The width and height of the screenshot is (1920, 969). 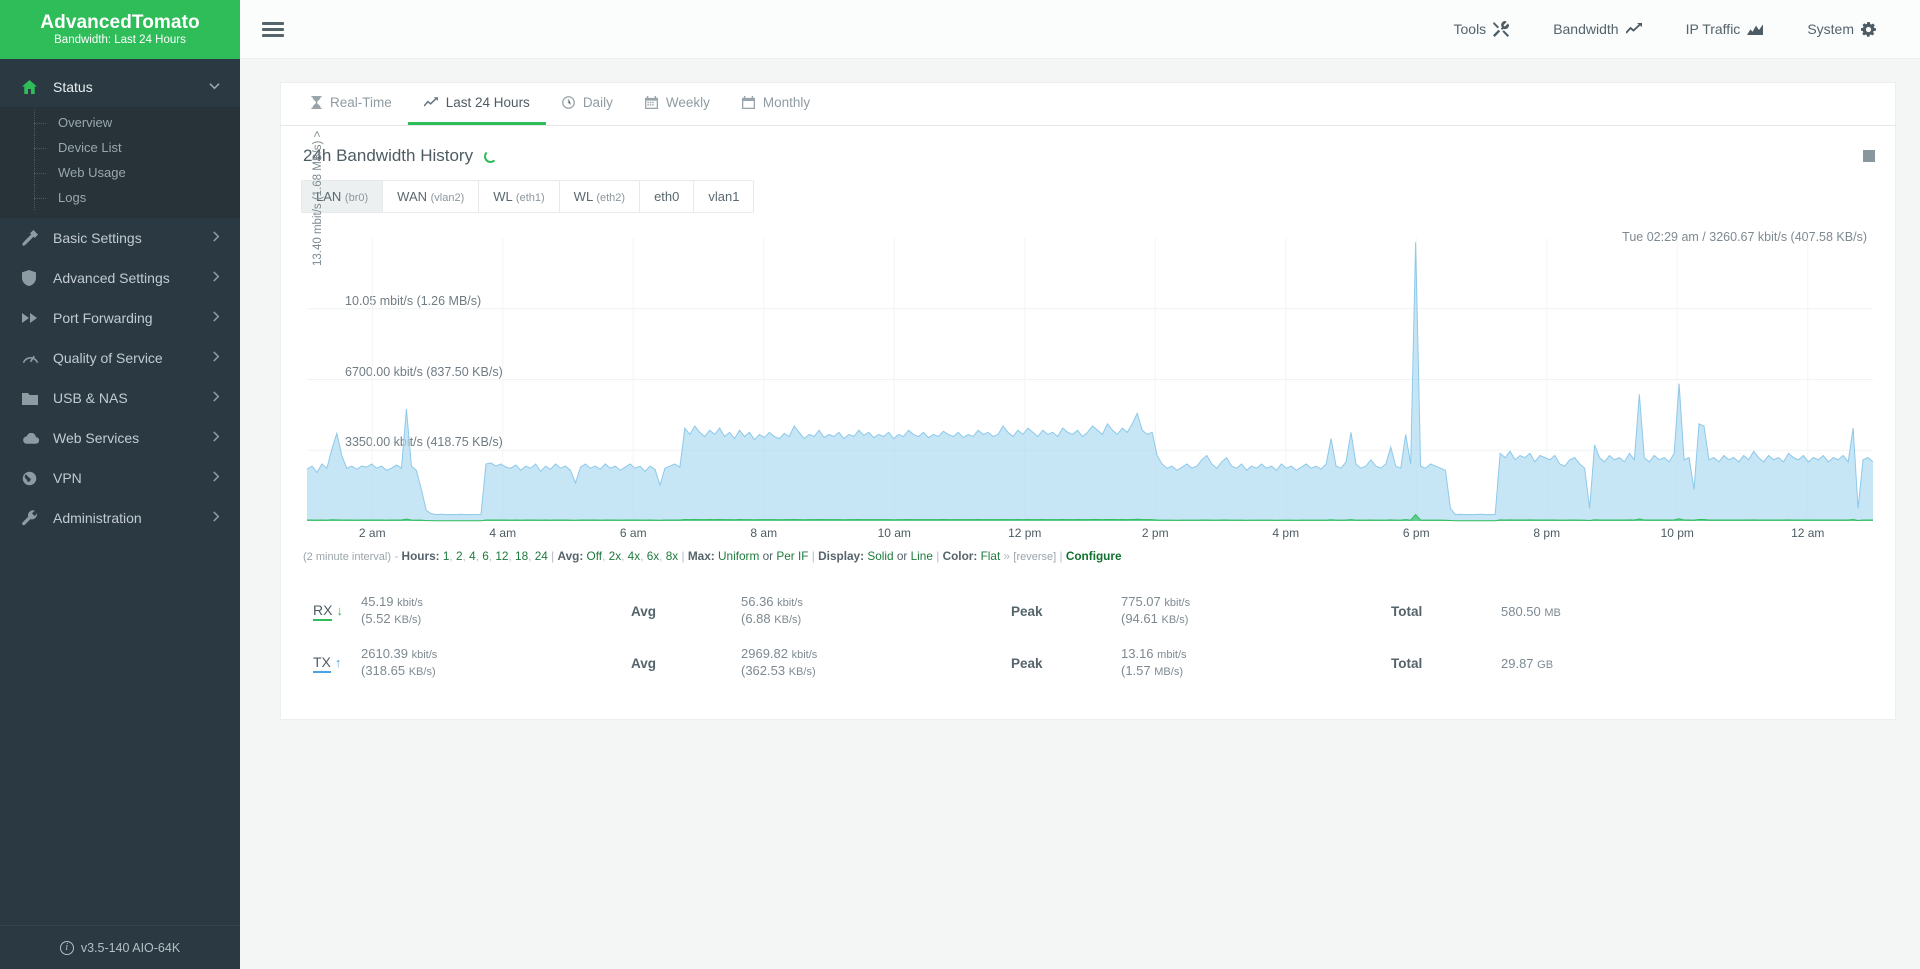 I want to click on arrow-up-icon: ↑, so click(x=338, y=662).